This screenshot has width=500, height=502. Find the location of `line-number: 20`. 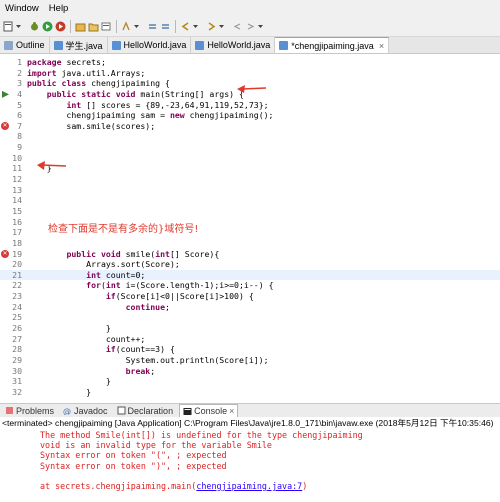

line-number: 20 is located at coordinates (17, 264).